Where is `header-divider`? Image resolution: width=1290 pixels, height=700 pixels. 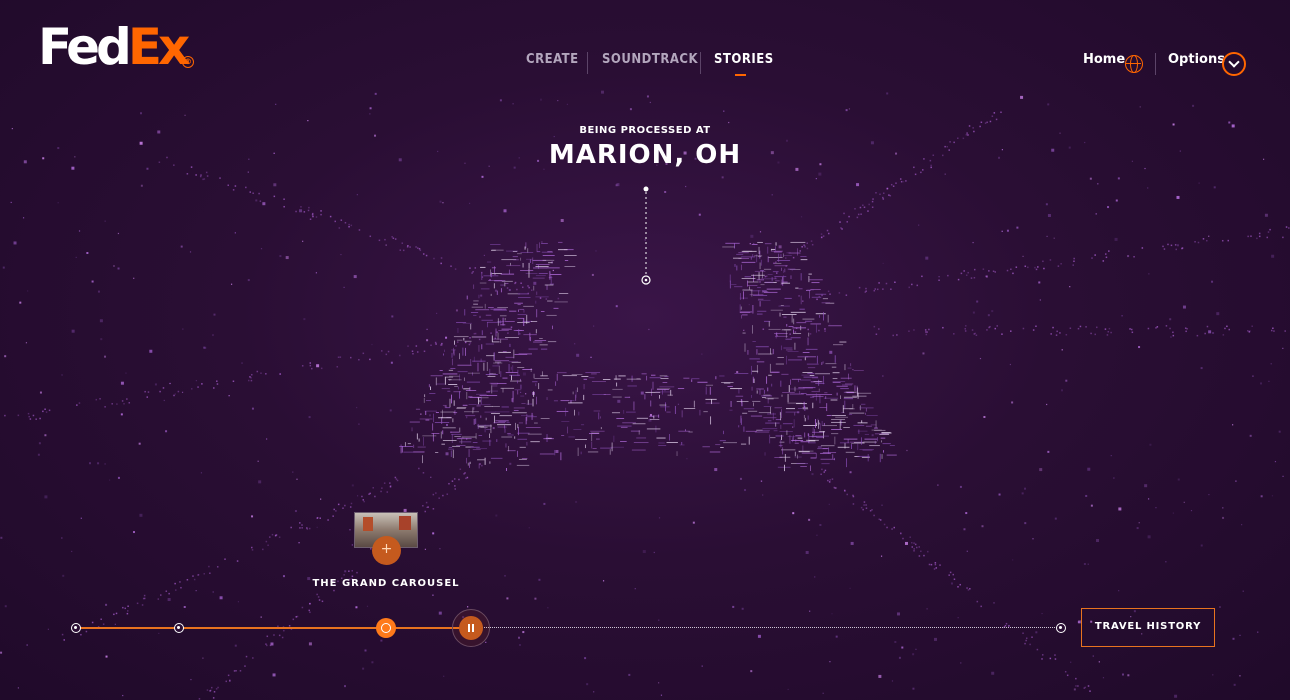
header-divider is located at coordinates (1155, 64).